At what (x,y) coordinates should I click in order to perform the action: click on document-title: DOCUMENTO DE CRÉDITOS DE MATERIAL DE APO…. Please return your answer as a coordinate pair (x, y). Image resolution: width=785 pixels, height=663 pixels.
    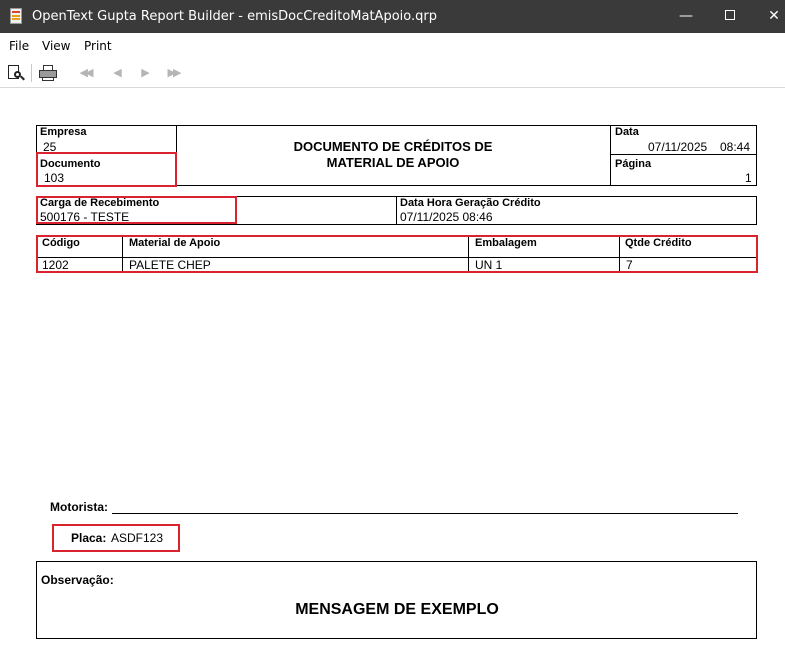
    Looking at the image, I should click on (393, 155).